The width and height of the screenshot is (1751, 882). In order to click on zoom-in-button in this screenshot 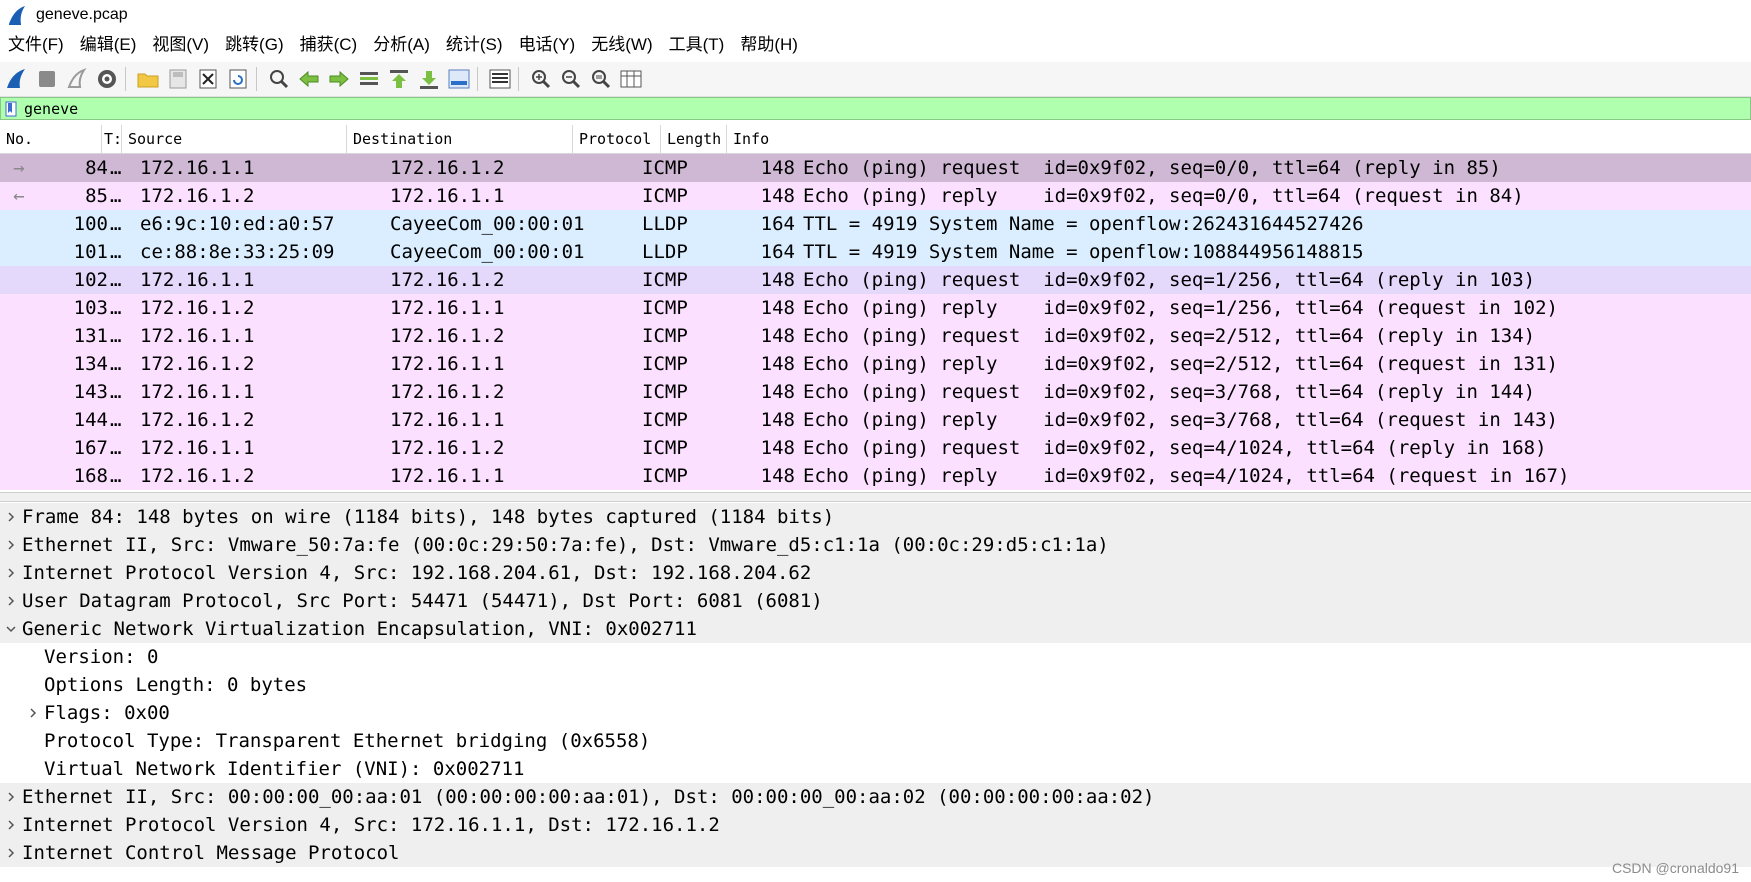, I will do `click(541, 79)`.